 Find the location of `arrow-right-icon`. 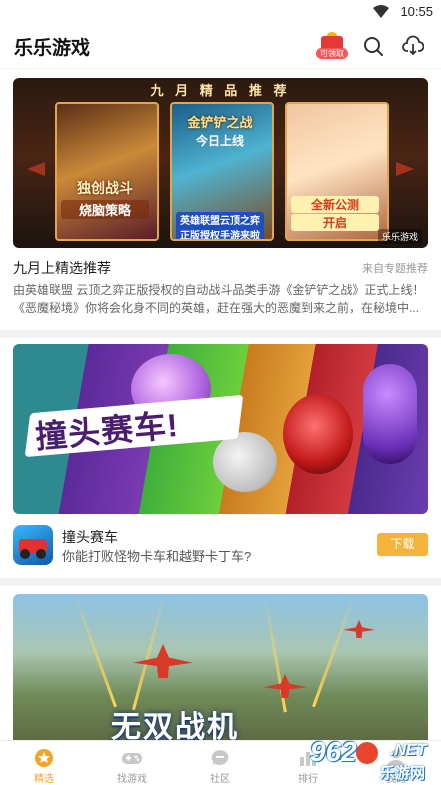

arrow-right-icon is located at coordinates (405, 169).